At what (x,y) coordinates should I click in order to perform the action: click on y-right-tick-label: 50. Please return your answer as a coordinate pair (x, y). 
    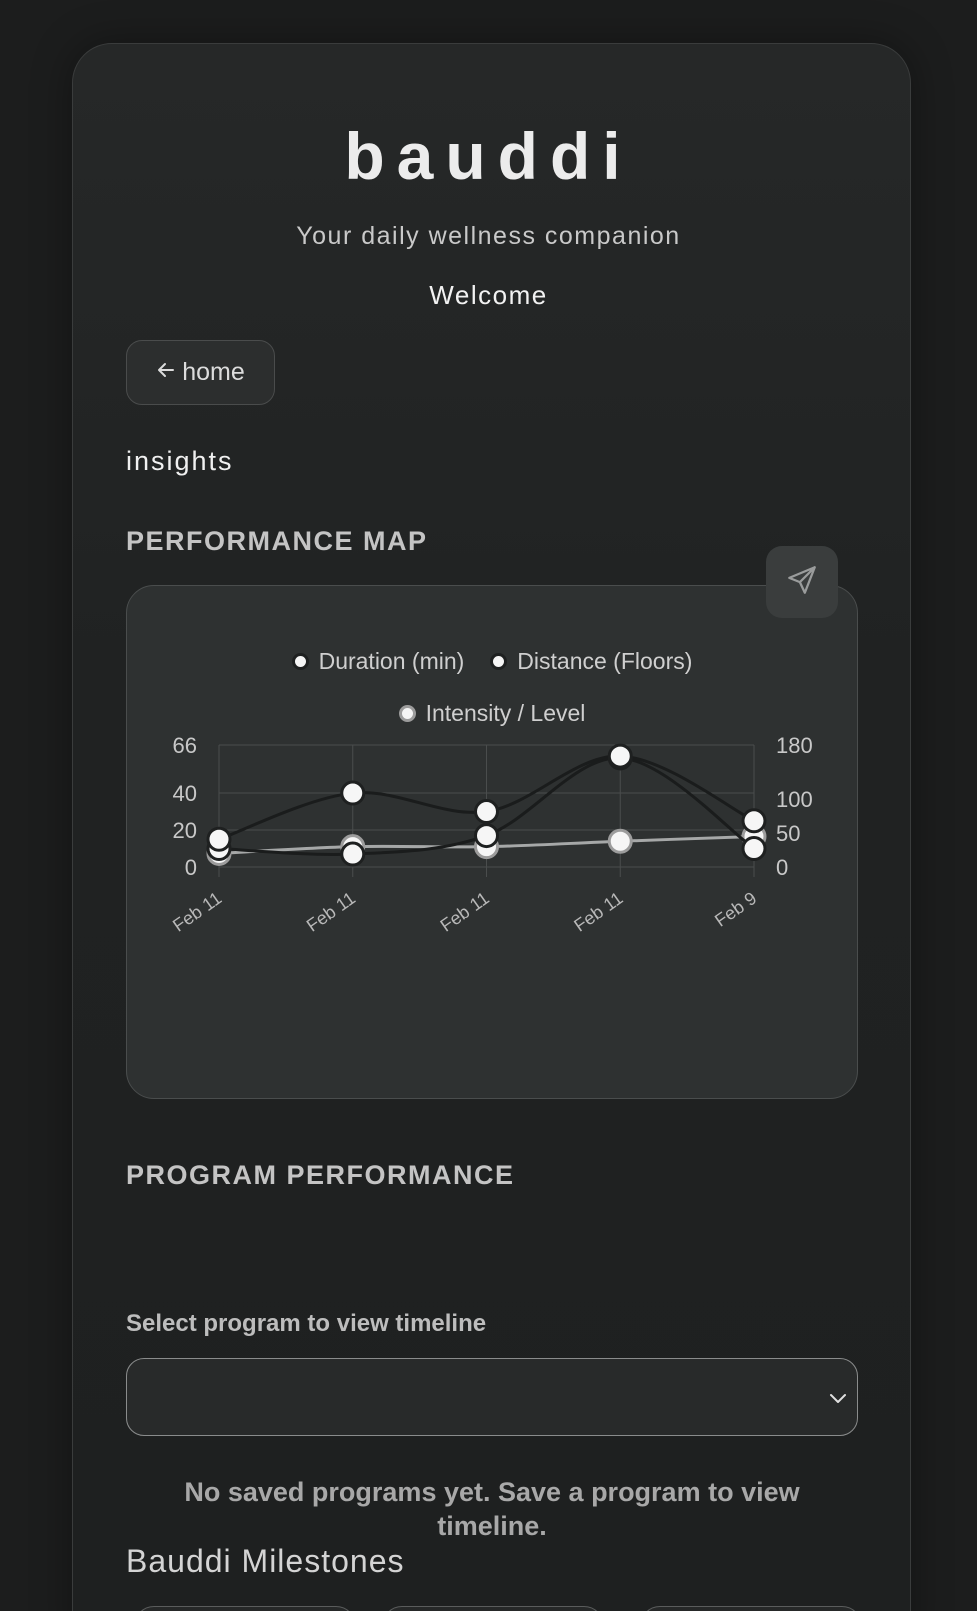
    Looking at the image, I should click on (788, 833).